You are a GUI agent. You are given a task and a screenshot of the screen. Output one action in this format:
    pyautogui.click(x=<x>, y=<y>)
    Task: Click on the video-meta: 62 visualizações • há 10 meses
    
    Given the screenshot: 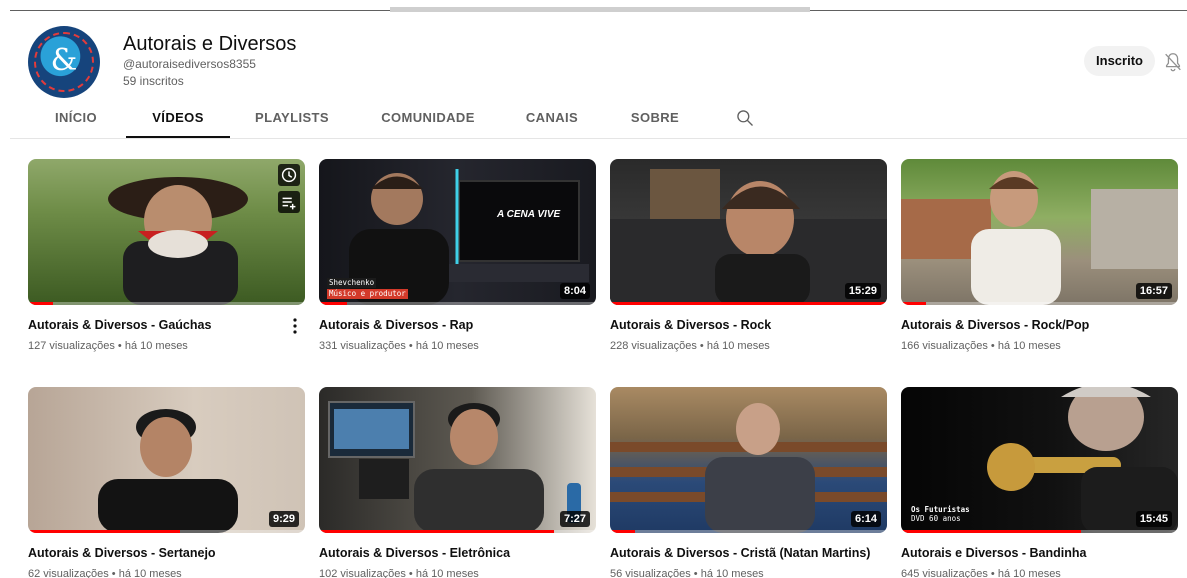 What is the action you would take?
    pyautogui.click(x=105, y=572)
    